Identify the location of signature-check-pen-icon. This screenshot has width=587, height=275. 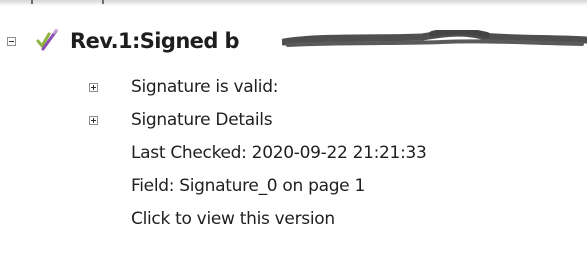
(47, 40).